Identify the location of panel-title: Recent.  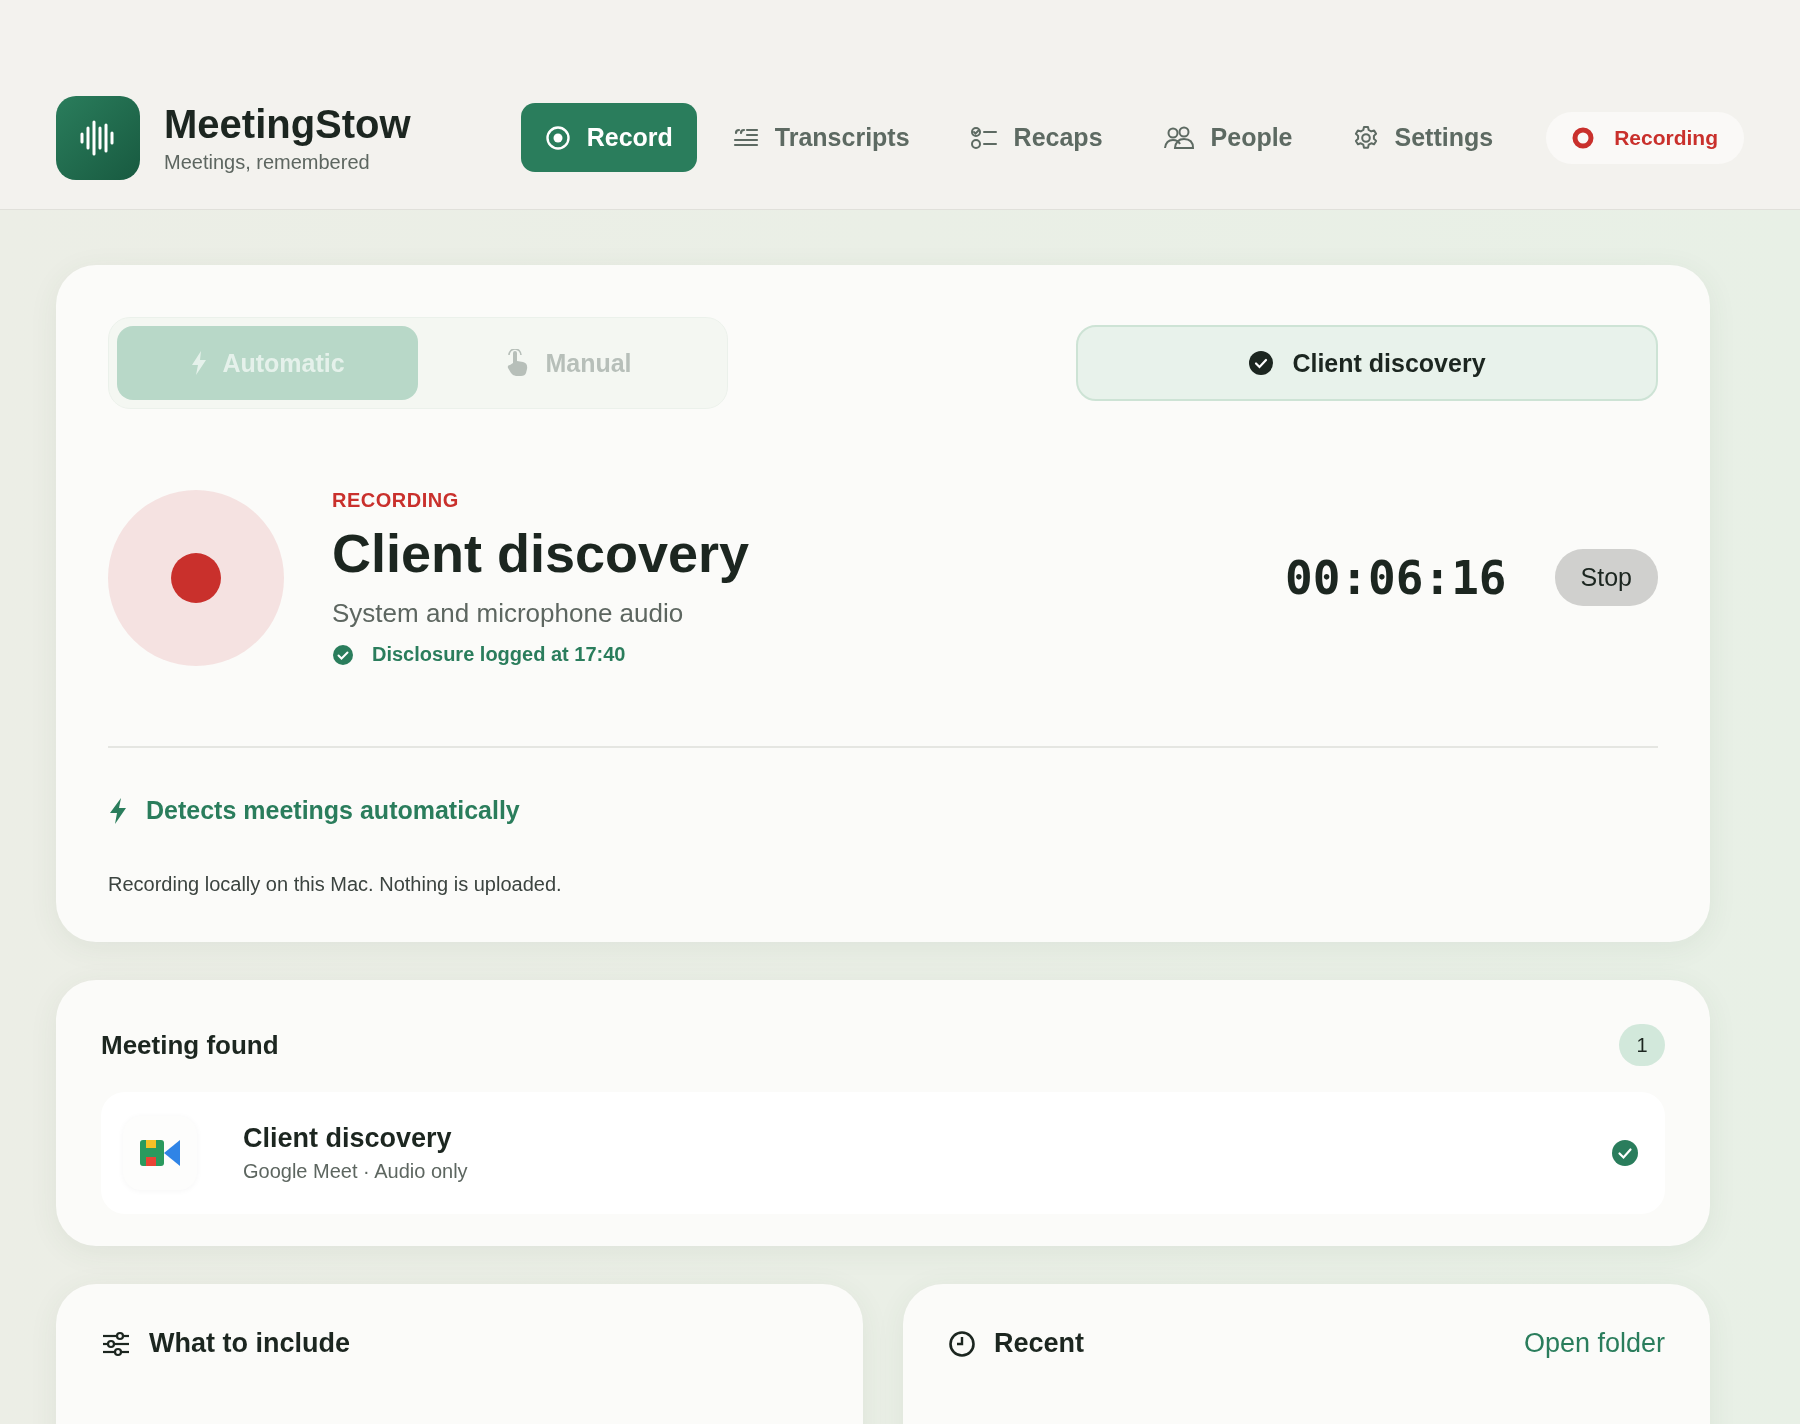
(1039, 1343).